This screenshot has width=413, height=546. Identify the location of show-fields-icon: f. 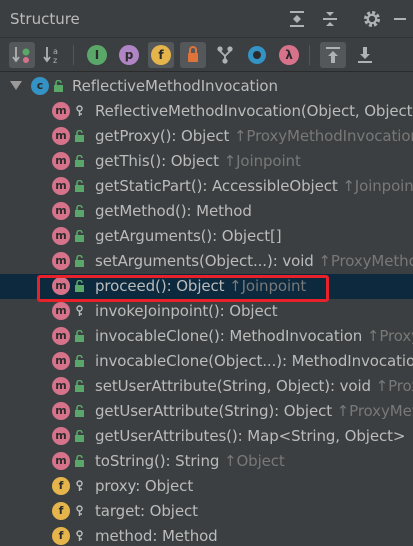
(161, 55).